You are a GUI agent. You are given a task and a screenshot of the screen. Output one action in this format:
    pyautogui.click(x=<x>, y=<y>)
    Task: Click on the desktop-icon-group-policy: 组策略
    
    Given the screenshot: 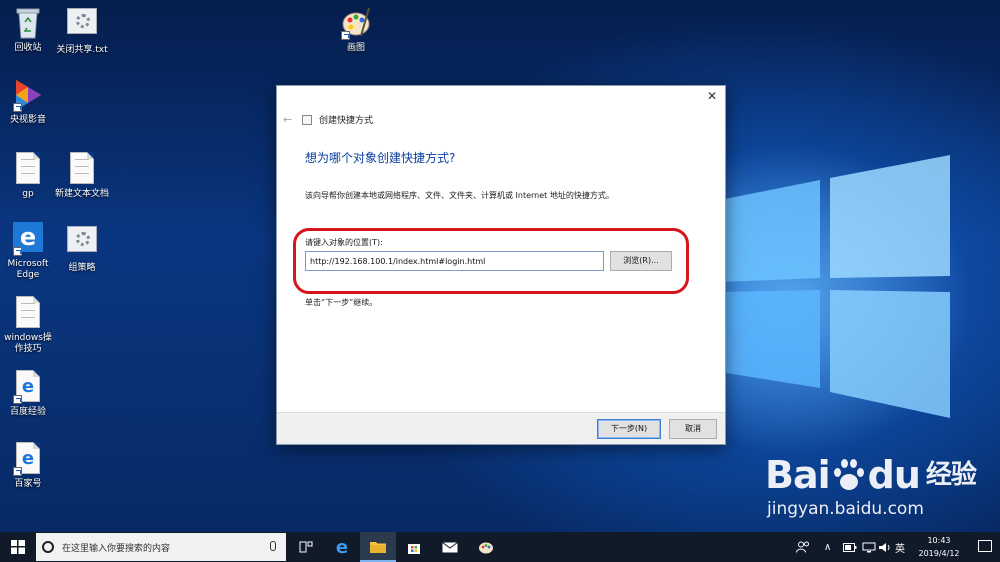 What is the action you would take?
    pyautogui.click(x=82, y=250)
    